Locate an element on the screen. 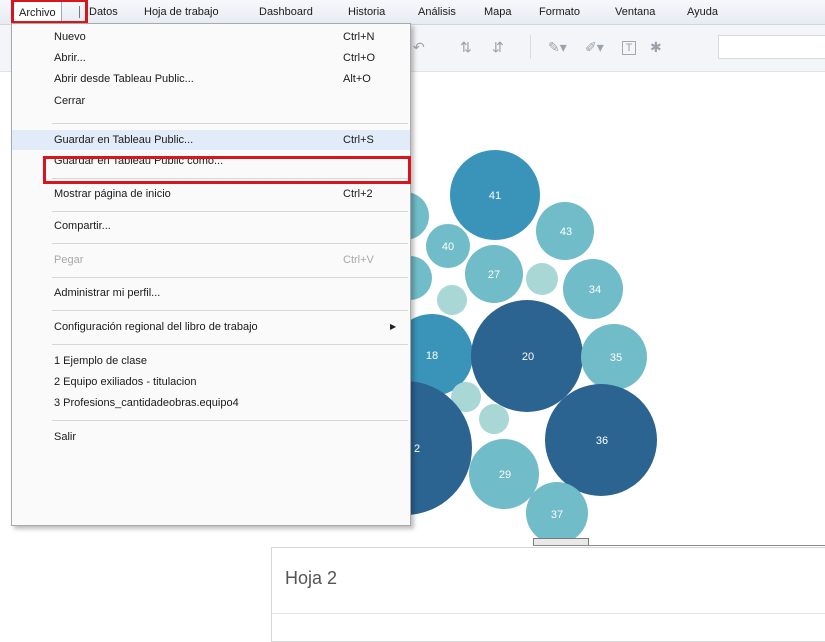 This screenshot has height=642, width=825. bubble-label: 27 is located at coordinates (494, 275).